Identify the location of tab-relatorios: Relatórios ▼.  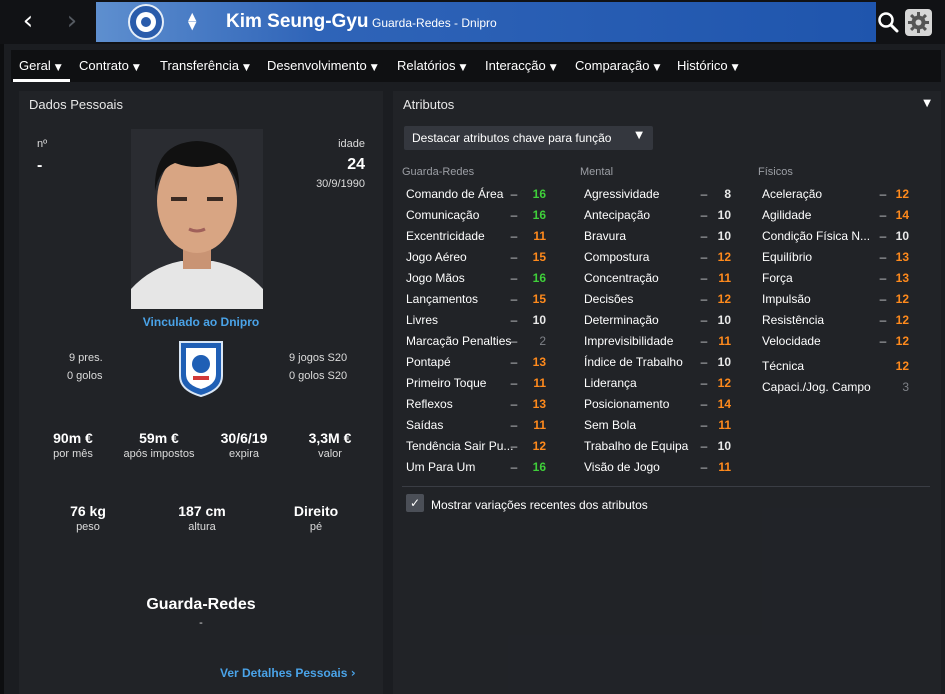
(431, 65).